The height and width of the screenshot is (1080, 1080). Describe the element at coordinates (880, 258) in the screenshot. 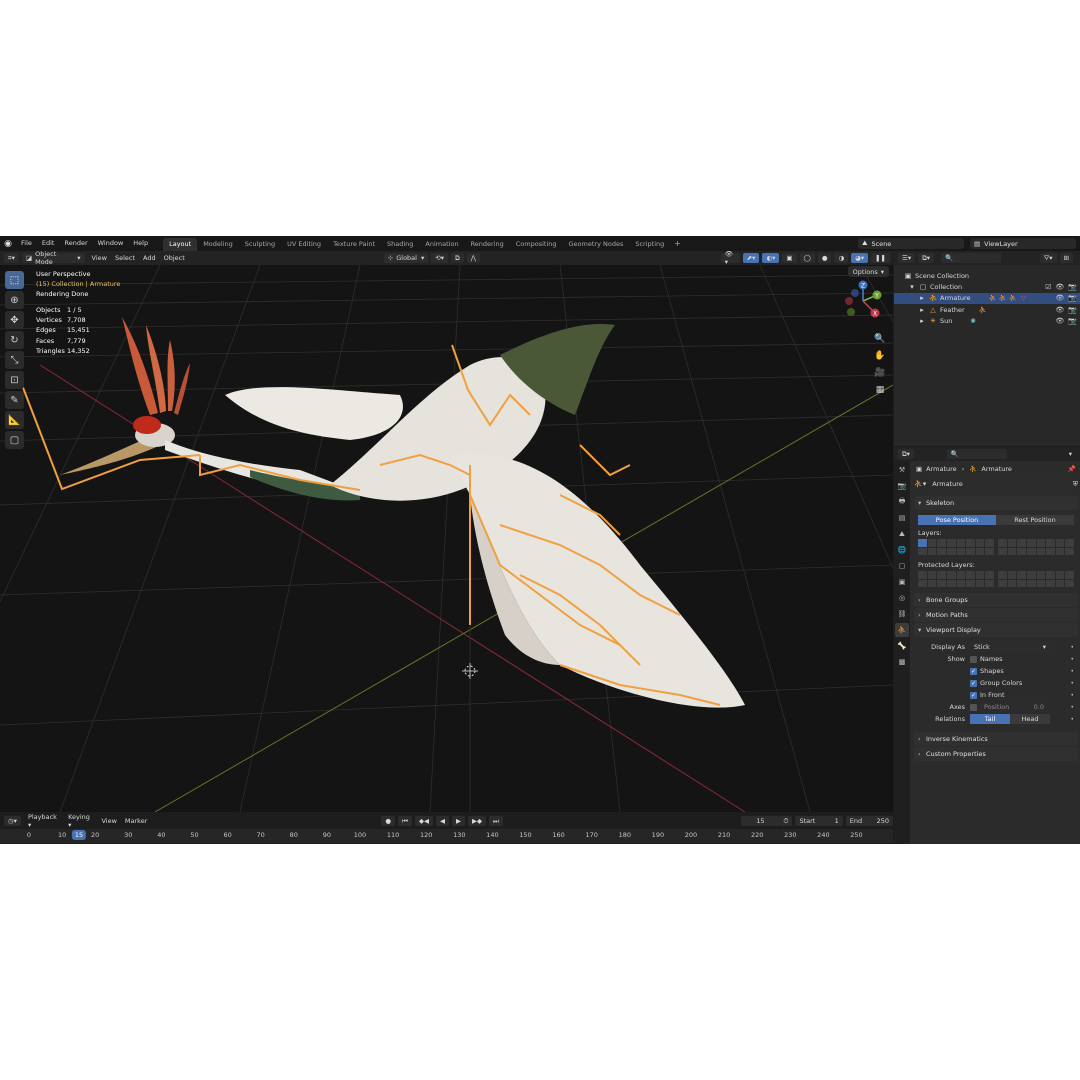

I see `pause-icon: ❚❚` at that location.